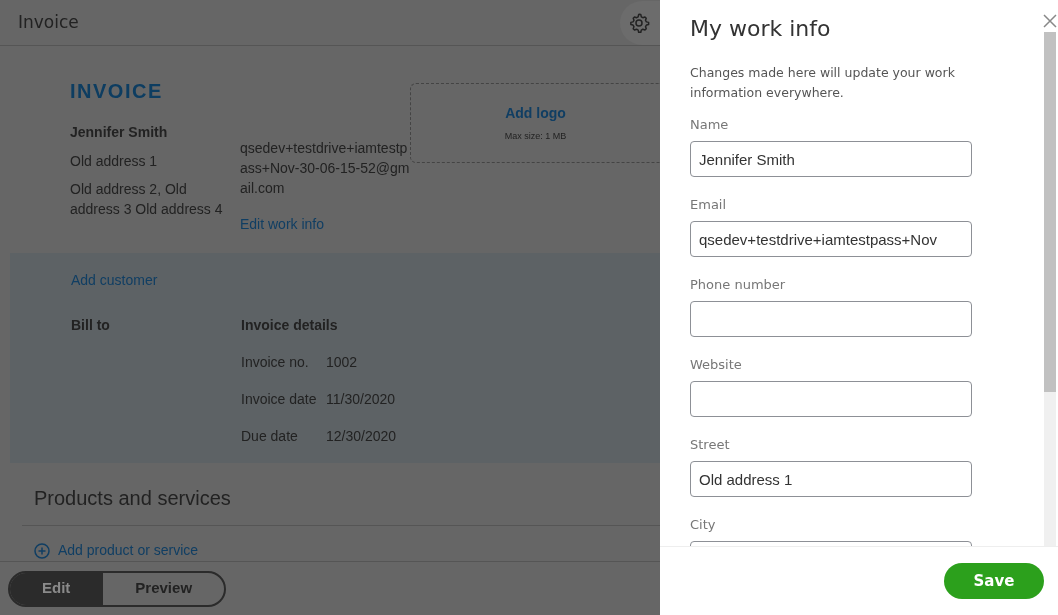 This screenshot has height=615, width=1058. What do you see at coordinates (831, 479) in the screenshot?
I see `input-field: Old address 1` at bounding box center [831, 479].